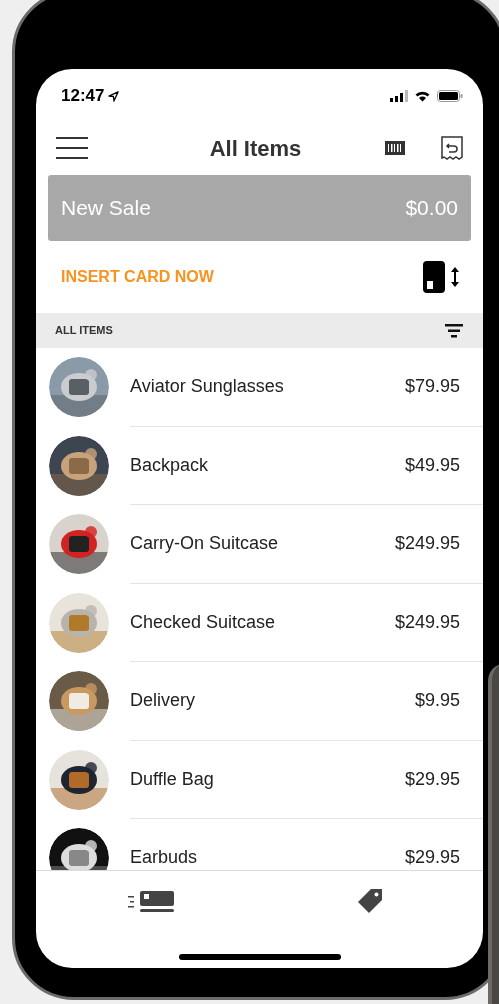 This screenshot has width=499, height=1004. What do you see at coordinates (204, 544) in the screenshot?
I see `item-name: Carry-On Suitcase` at bounding box center [204, 544].